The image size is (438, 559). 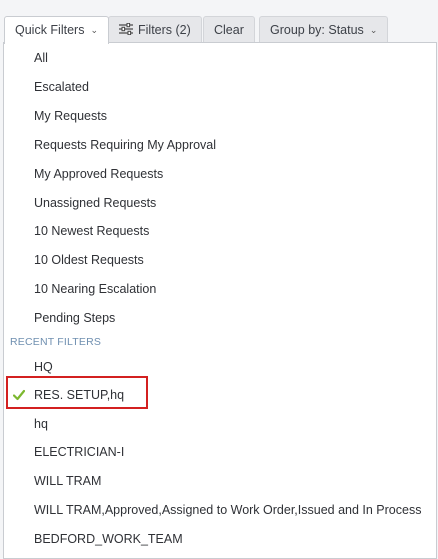 I want to click on menu-item-oldest: 10 Oldest Requests, so click(x=89, y=260).